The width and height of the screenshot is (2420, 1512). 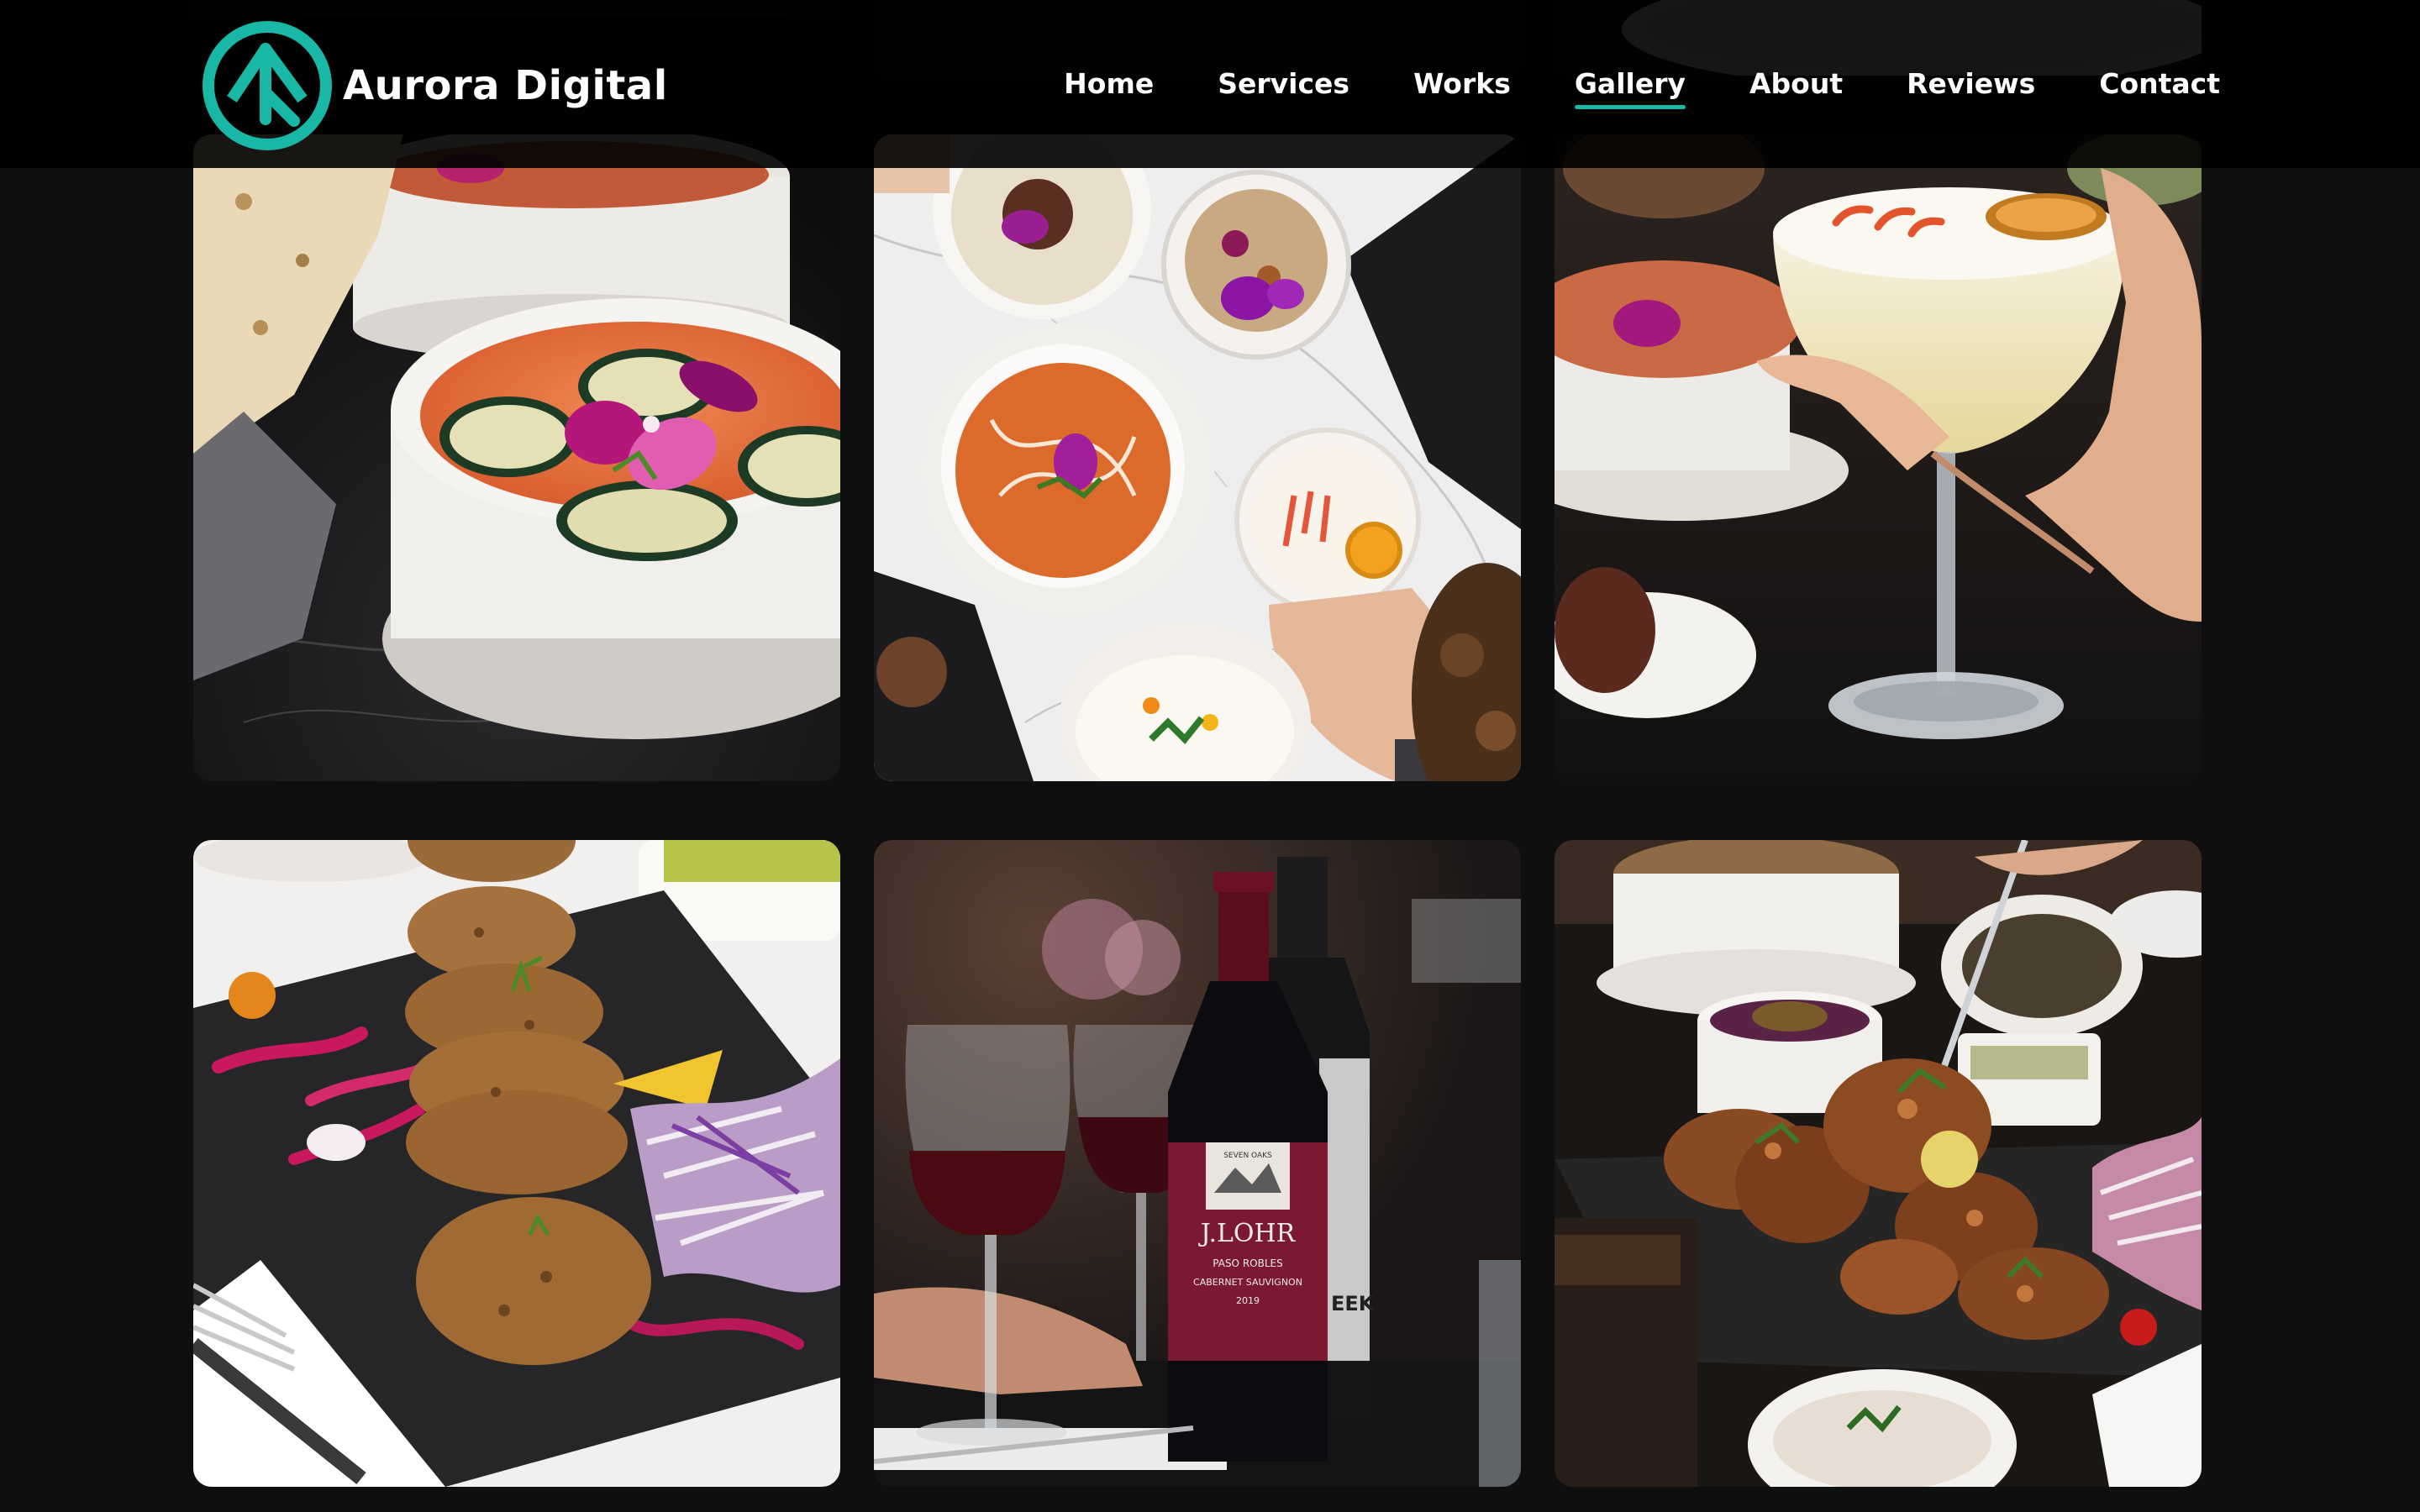 I want to click on nav-item-home: Home, so click(x=1109, y=84).